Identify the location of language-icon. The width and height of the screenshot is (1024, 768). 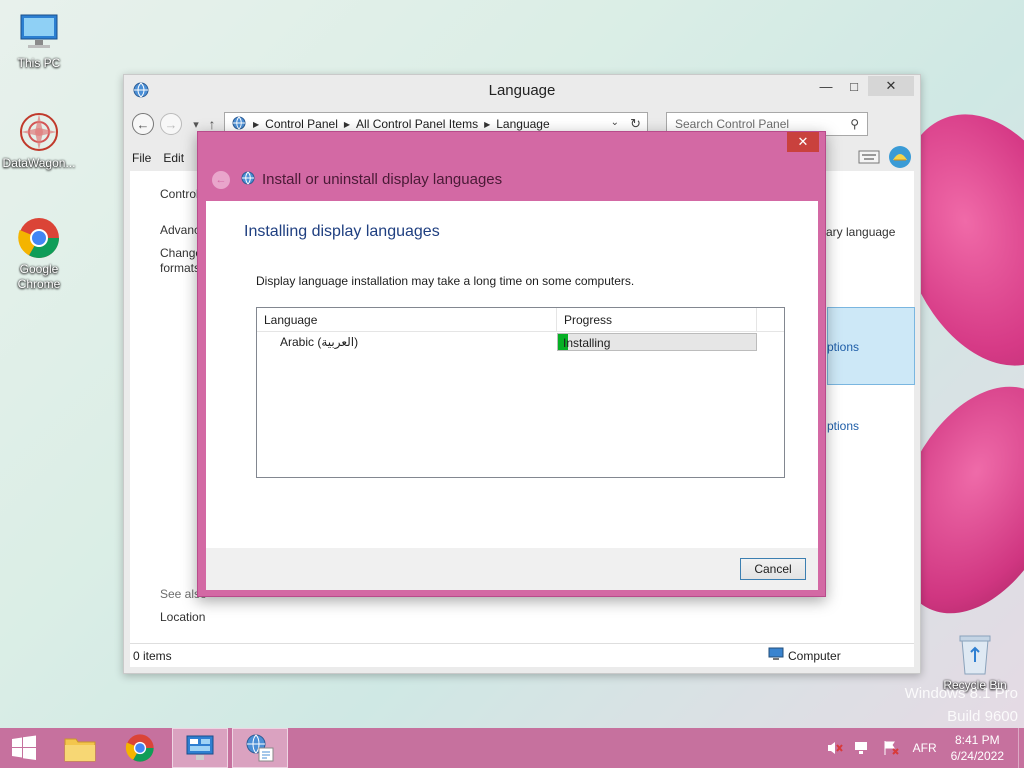
(260, 748).